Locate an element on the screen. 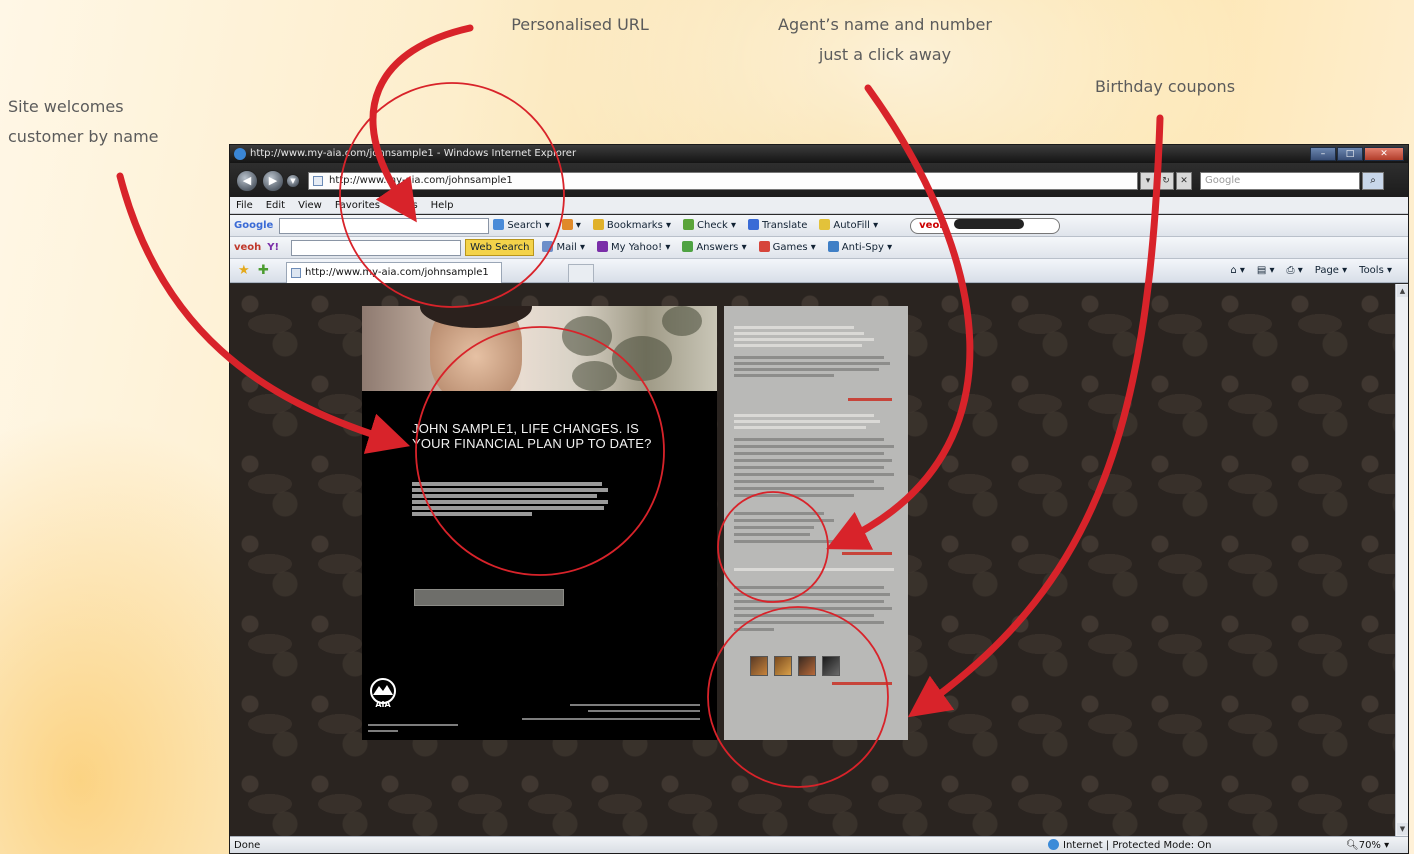  callout-welcome-line2: customer by name is located at coordinates (83, 136).